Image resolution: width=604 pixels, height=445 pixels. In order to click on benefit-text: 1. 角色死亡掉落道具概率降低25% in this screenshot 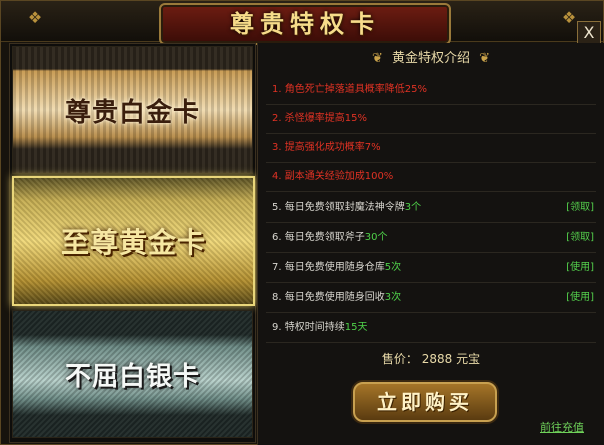, I will do `click(349, 89)`.